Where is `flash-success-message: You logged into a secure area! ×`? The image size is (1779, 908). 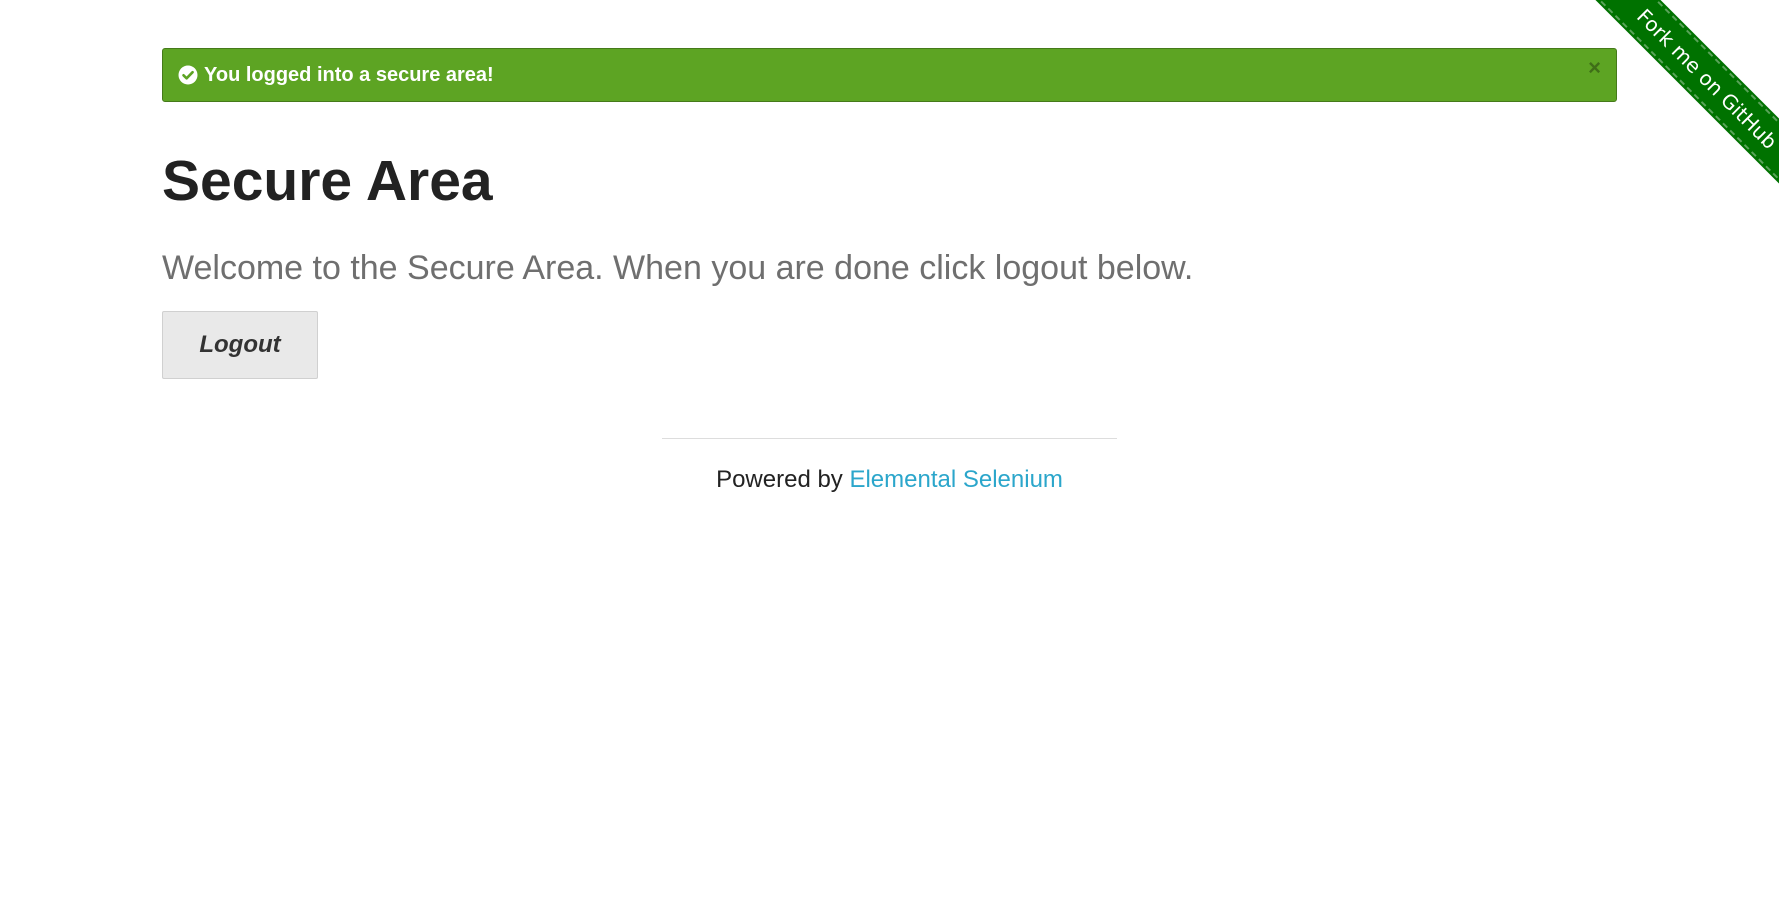 flash-success-message: You logged into a secure area! × is located at coordinates (889, 75).